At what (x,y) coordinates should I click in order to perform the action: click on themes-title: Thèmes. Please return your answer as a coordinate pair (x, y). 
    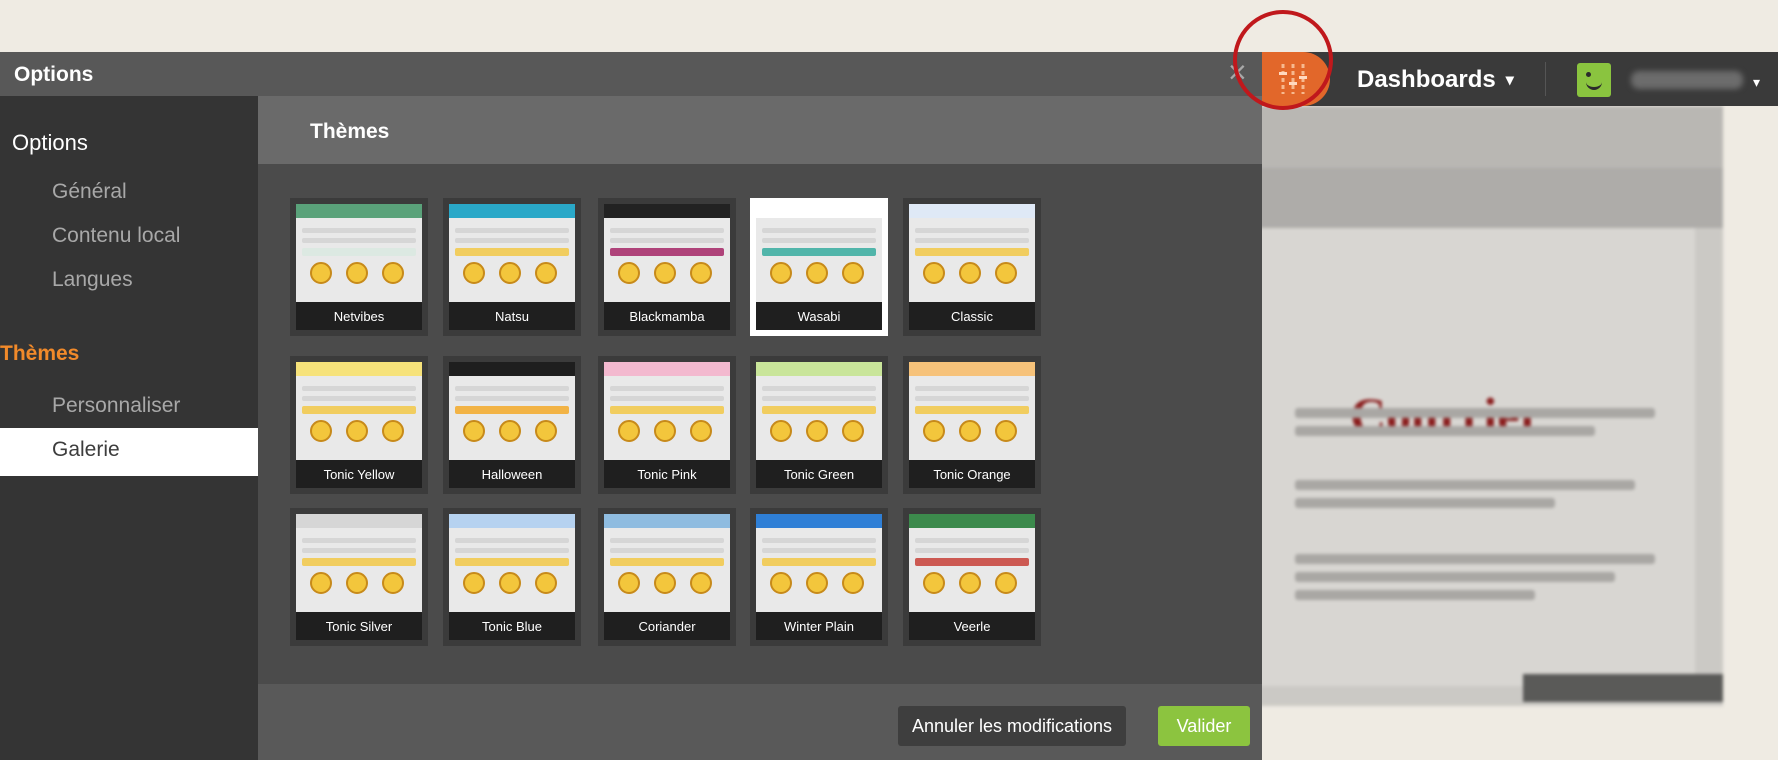
    Looking at the image, I should click on (350, 131).